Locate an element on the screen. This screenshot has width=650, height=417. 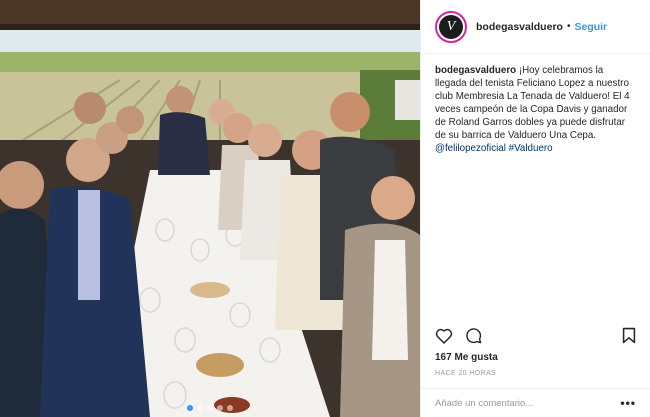
comment-bar: ••• is located at coordinates (535, 402).